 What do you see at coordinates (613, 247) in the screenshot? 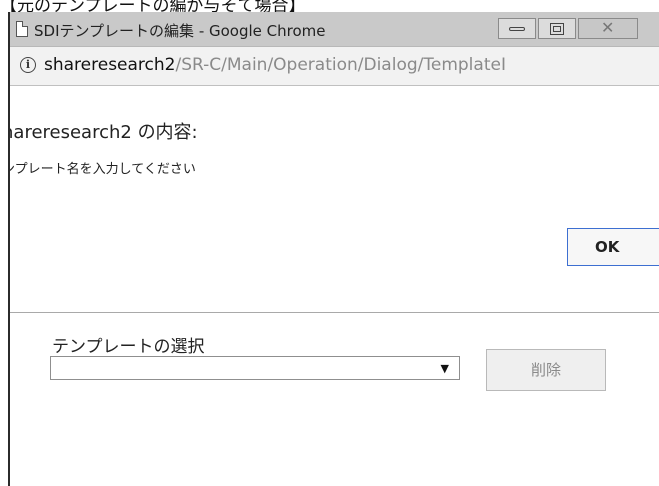
I see `ok-button: OK` at bounding box center [613, 247].